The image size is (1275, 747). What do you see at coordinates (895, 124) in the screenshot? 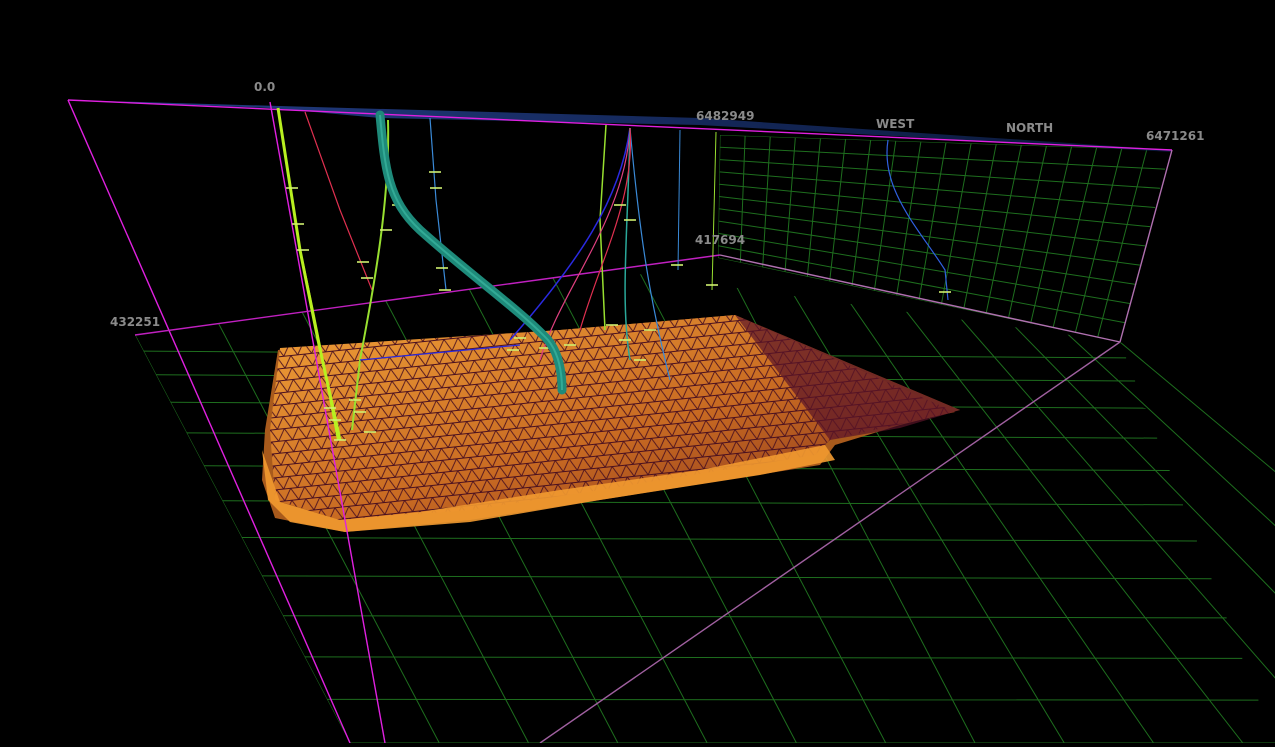
I see `west-direction-label: WEST` at bounding box center [895, 124].